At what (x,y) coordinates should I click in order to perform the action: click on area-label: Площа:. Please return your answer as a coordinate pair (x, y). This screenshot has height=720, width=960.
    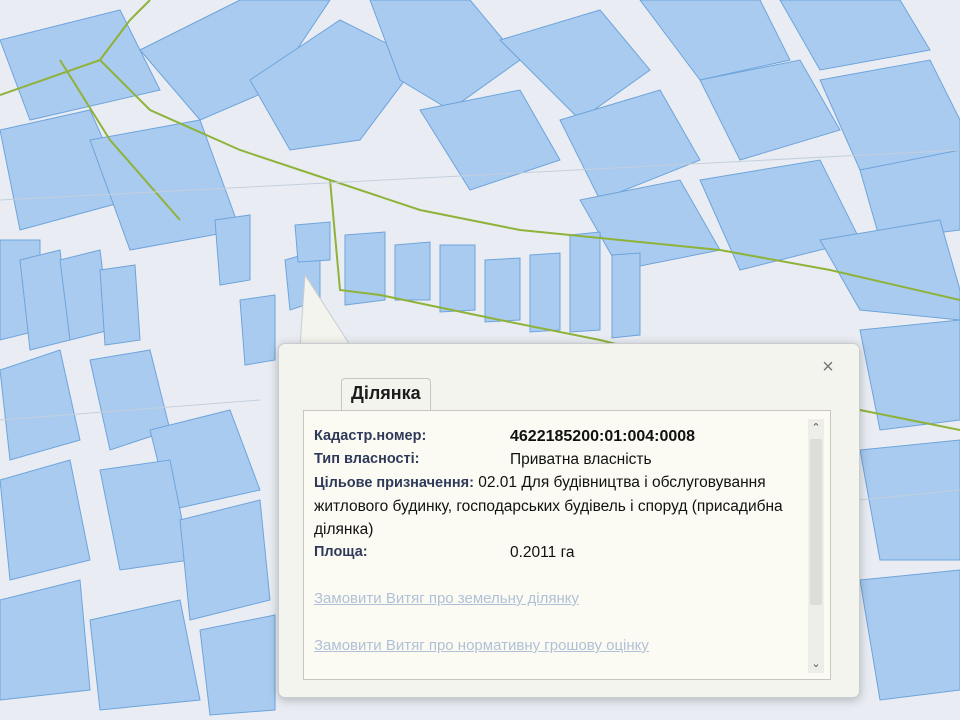
    Looking at the image, I should click on (341, 552).